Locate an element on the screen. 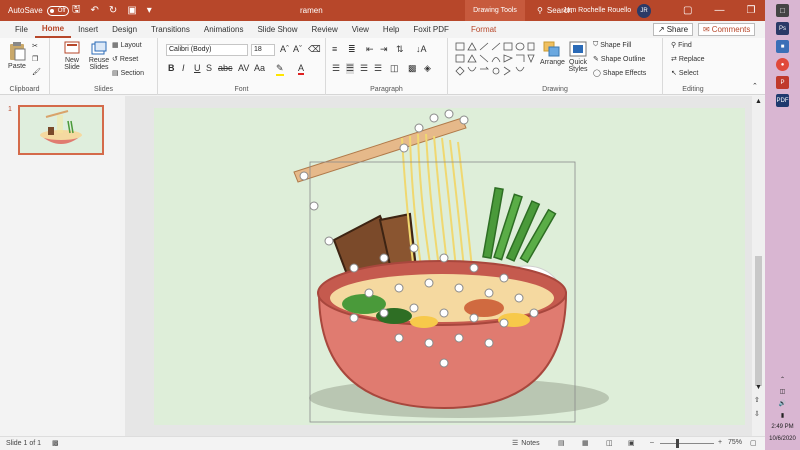  cut-icon: ✂ is located at coordinates (35, 46).